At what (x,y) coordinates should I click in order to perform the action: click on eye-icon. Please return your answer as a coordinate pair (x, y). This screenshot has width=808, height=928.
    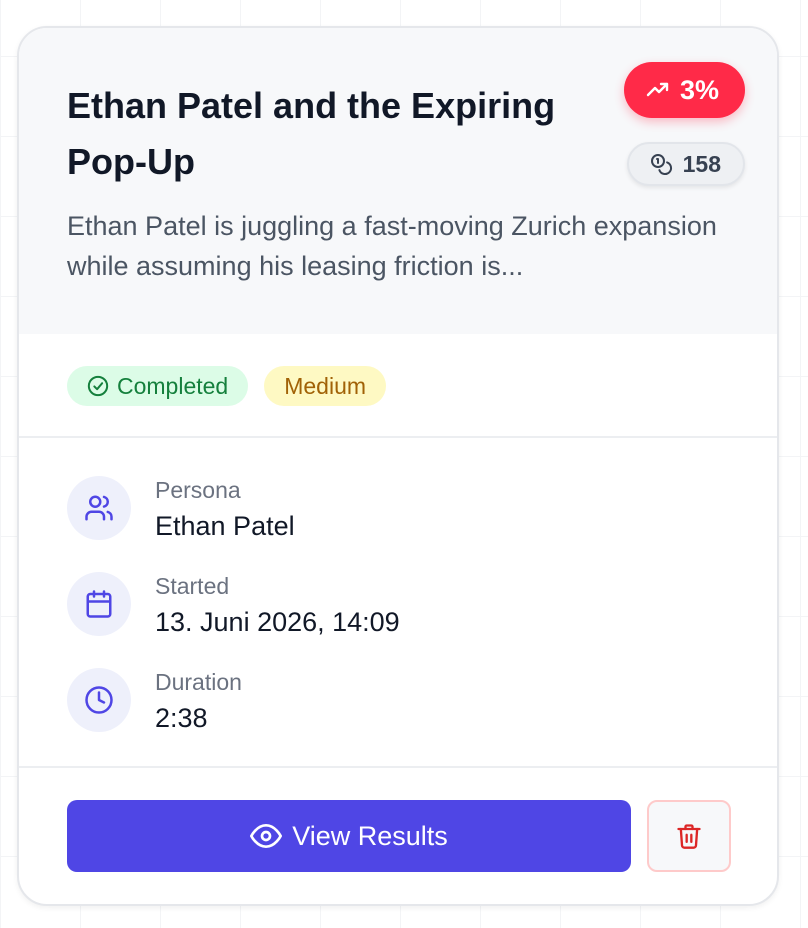
    Looking at the image, I should click on (266, 836).